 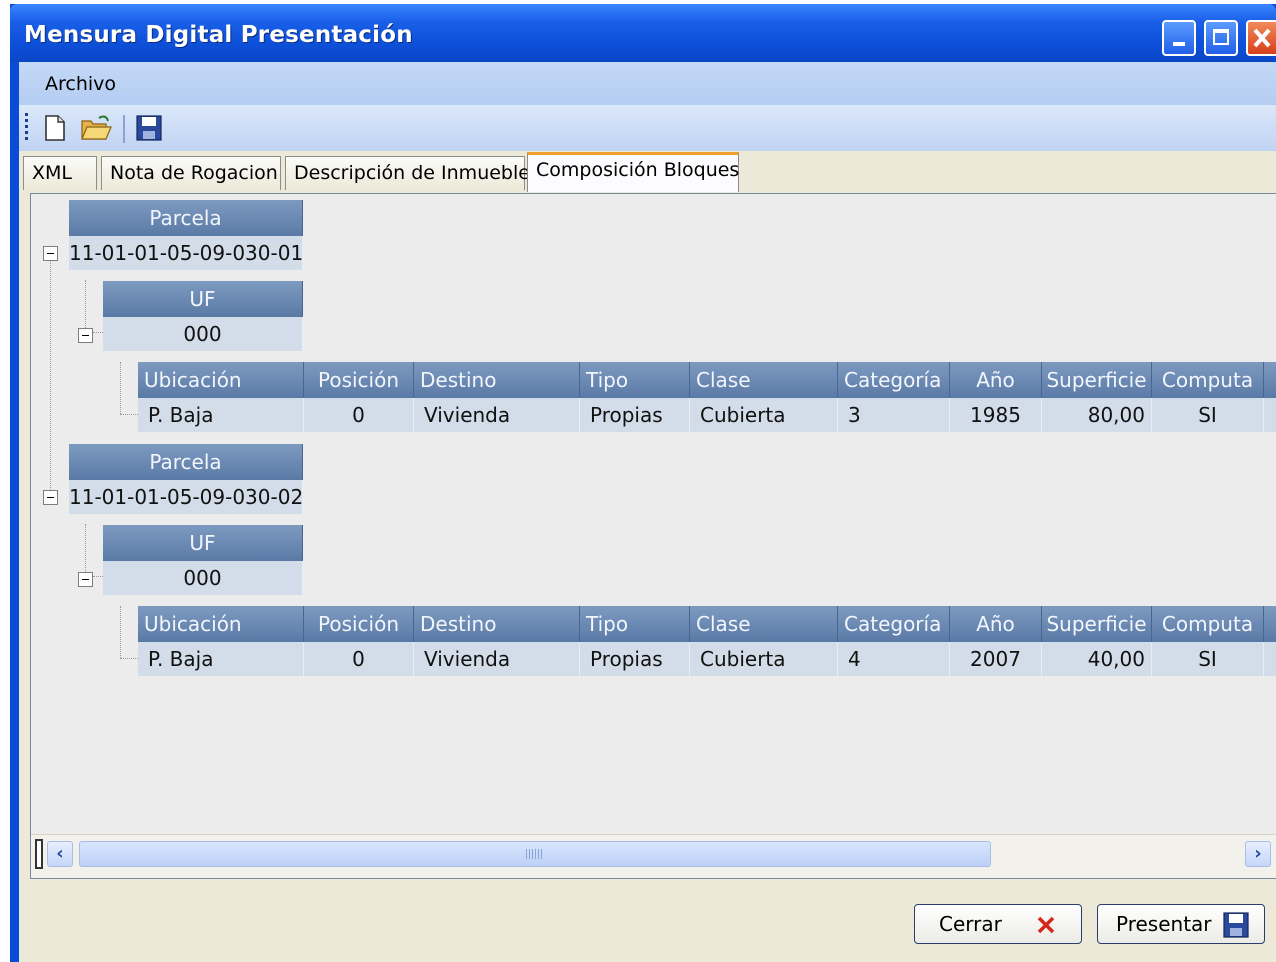 I want to click on chevron-left-icon: ‹, so click(x=60, y=853).